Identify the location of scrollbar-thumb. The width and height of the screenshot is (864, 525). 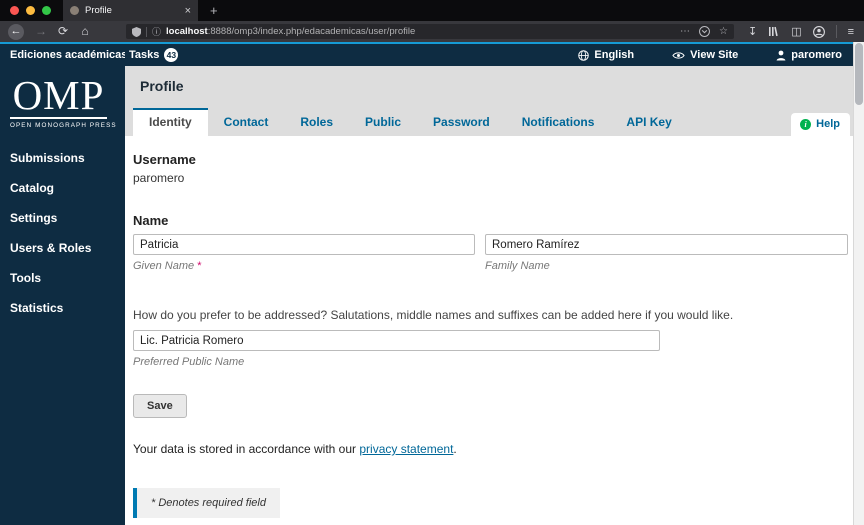
(859, 74).